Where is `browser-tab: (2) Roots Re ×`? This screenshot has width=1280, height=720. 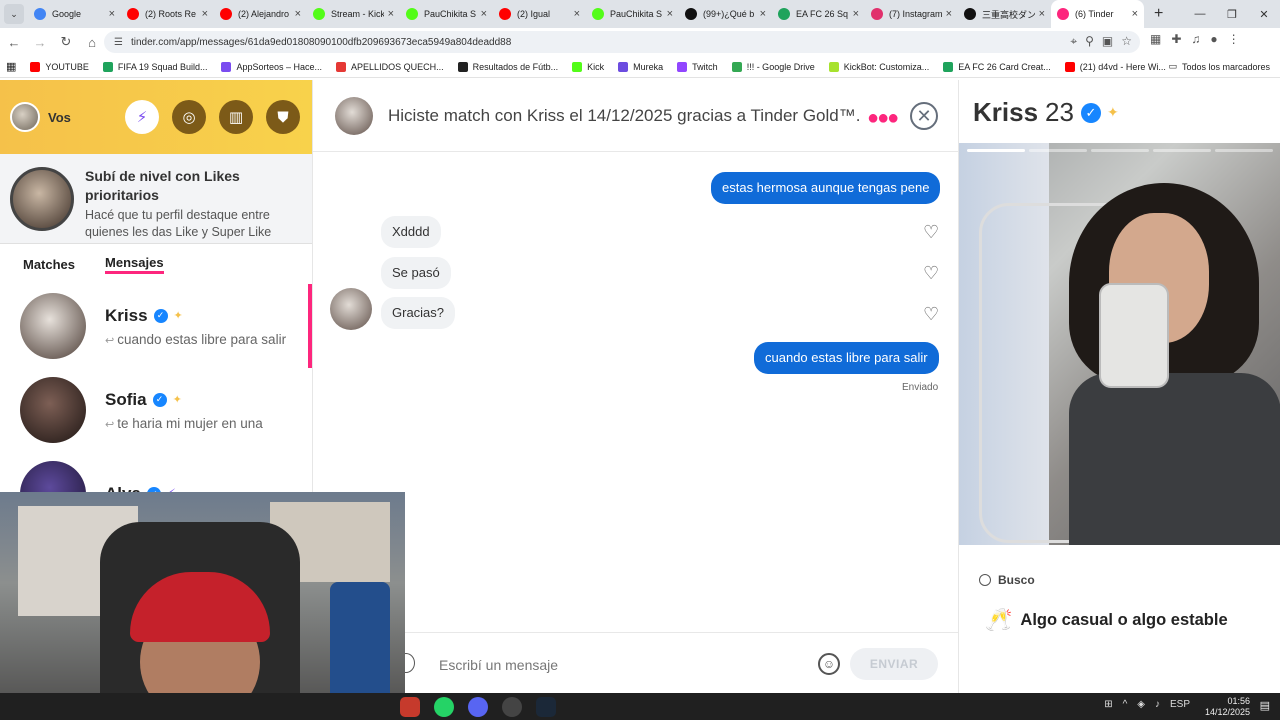
browser-tab: (2) Roots Re × is located at coordinates (167, 14).